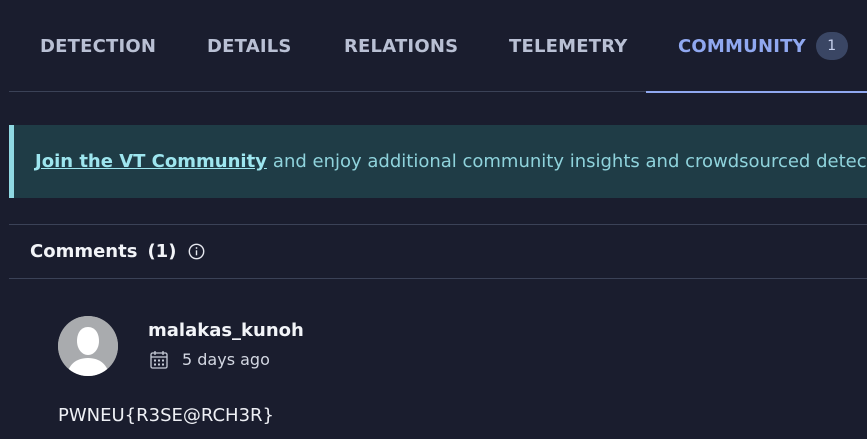 This screenshot has width=867, height=439. I want to click on tab-details-label: DETAILS, so click(249, 46).